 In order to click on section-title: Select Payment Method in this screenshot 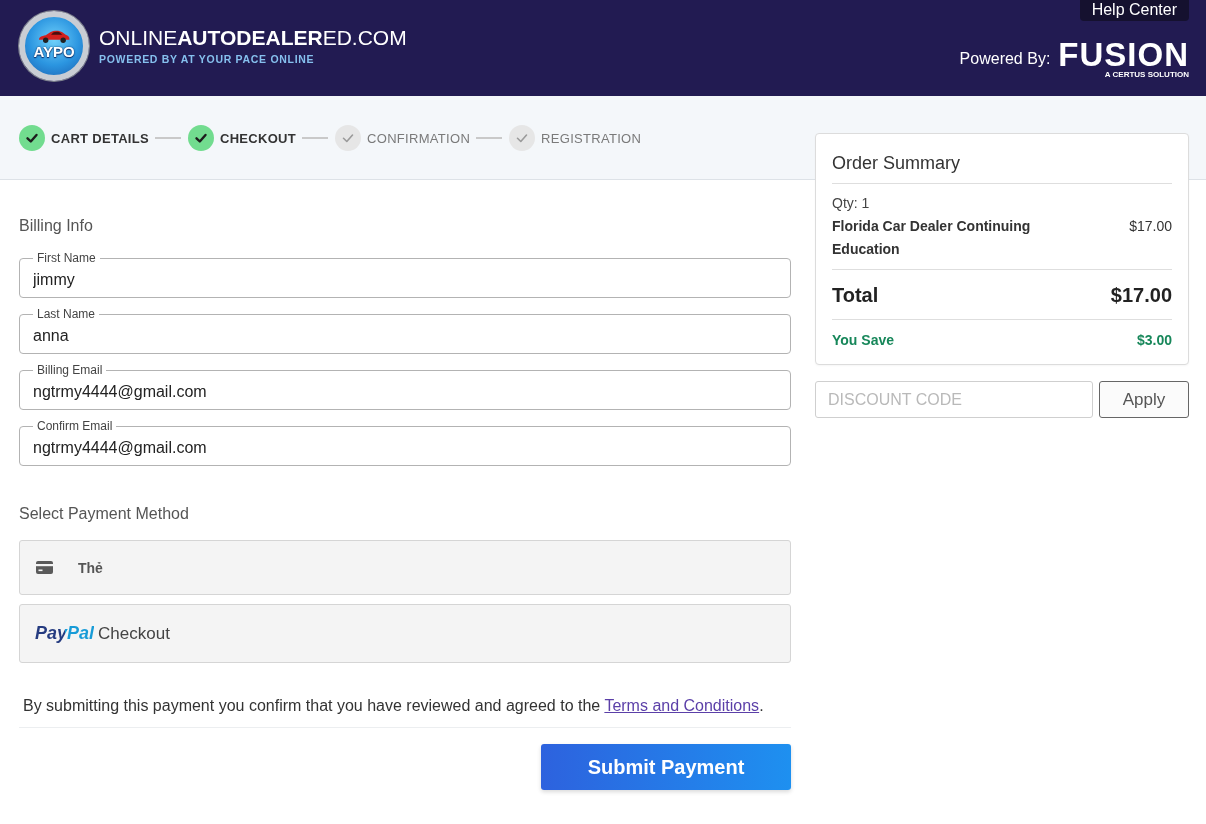, I will do `click(104, 514)`.